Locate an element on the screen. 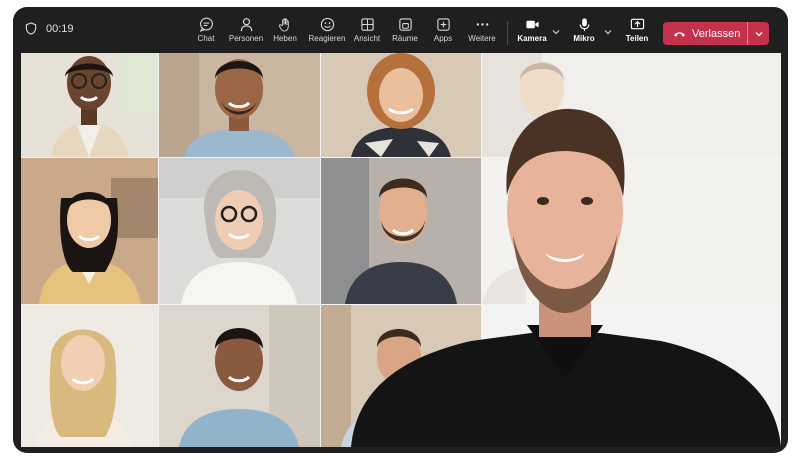 This screenshot has width=799, height=460. mic-label: Mikro is located at coordinates (584, 38).